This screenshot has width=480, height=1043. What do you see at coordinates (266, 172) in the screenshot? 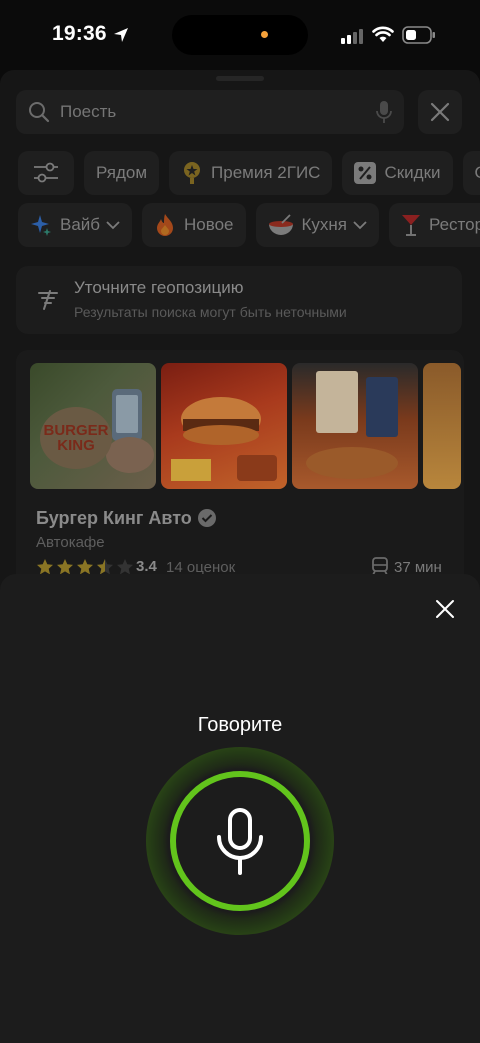
I see `filter-chip-label: Премия 2ГИС` at bounding box center [266, 172].